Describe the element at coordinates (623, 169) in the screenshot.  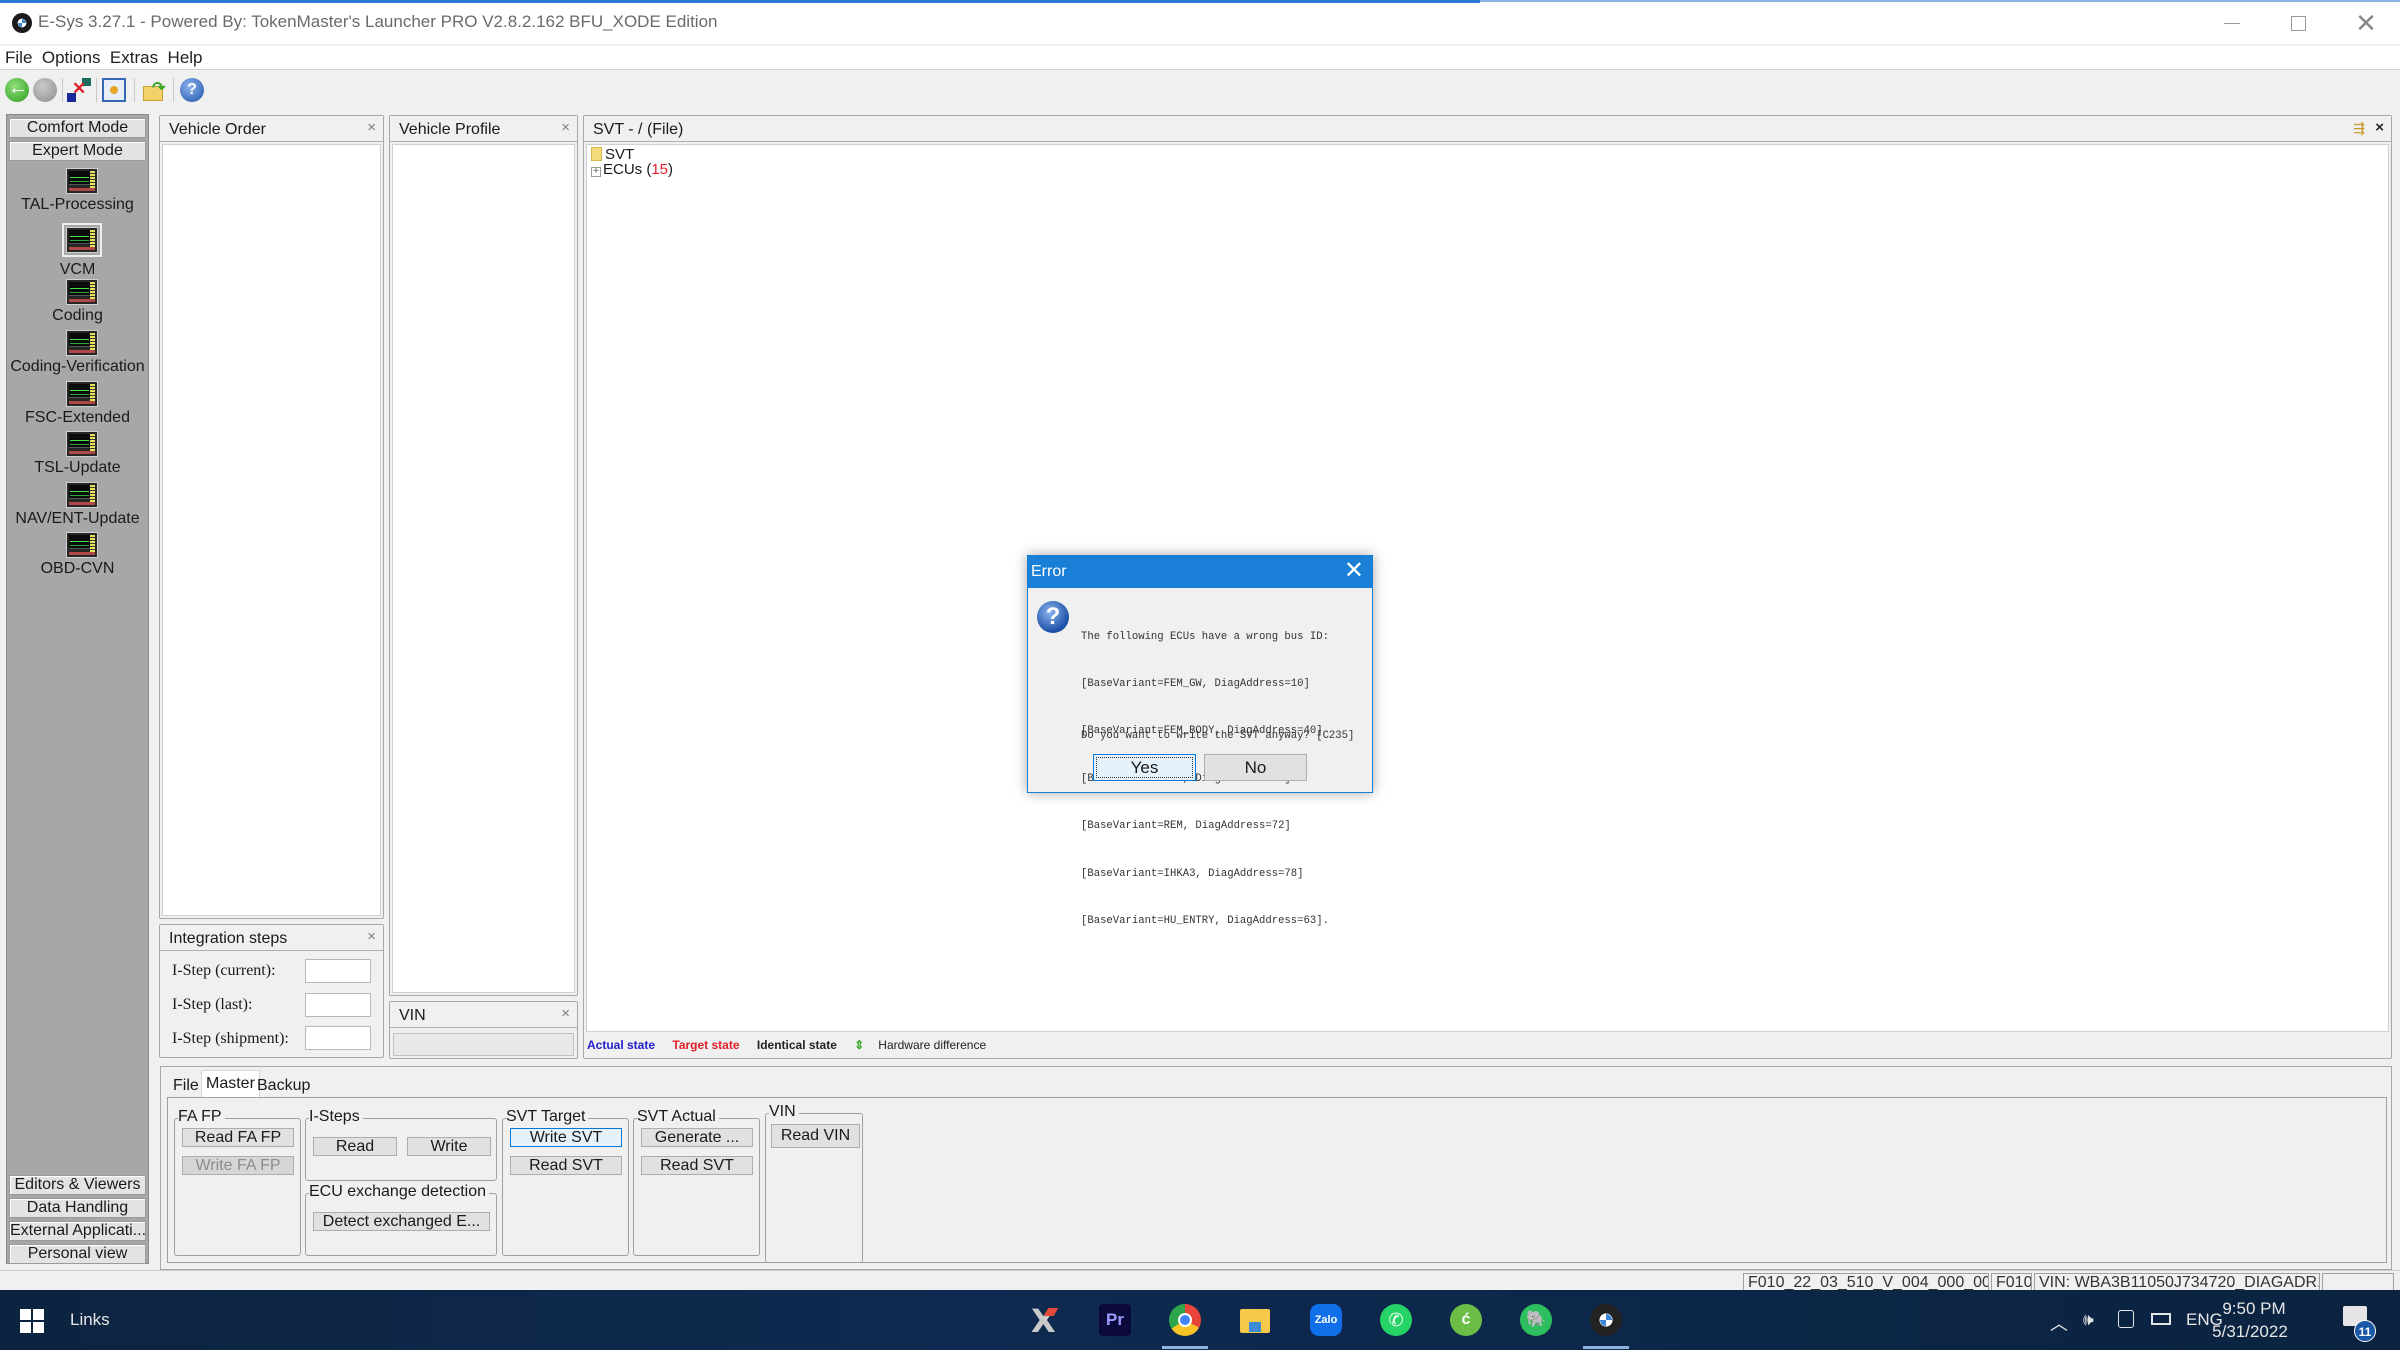
I see `tree-item-label: ECUs` at that location.